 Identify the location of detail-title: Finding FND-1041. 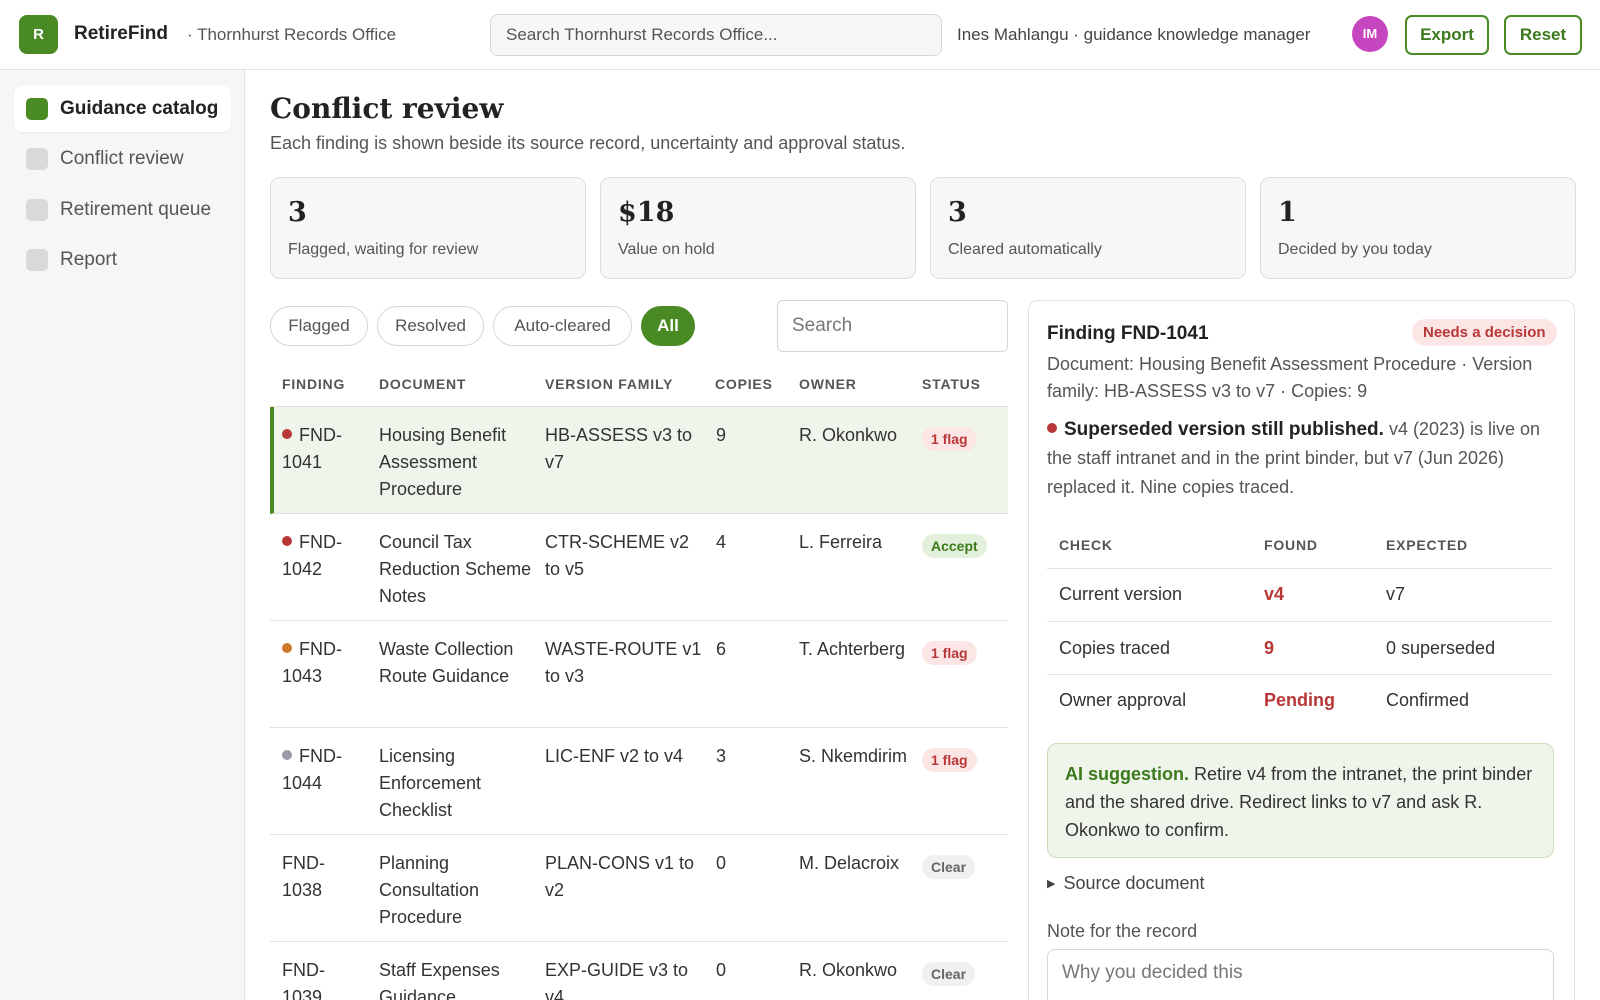
(1128, 333).